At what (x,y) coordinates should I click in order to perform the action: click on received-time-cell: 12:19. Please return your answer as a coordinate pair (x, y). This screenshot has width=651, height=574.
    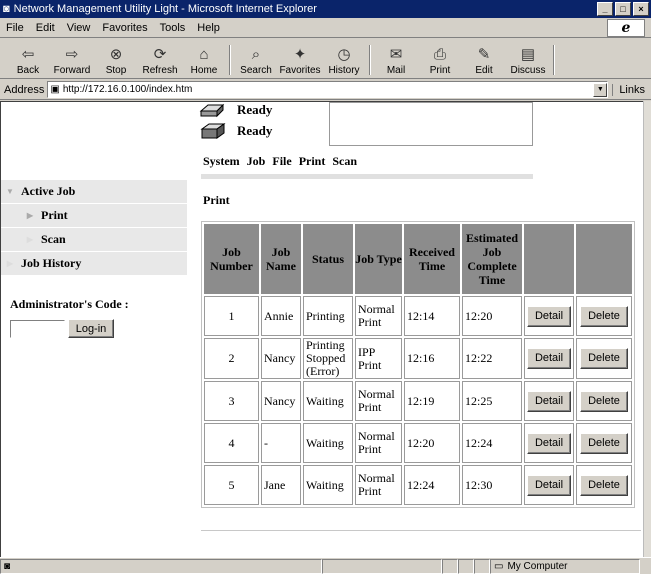
    Looking at the image, I should click on (432, 401).